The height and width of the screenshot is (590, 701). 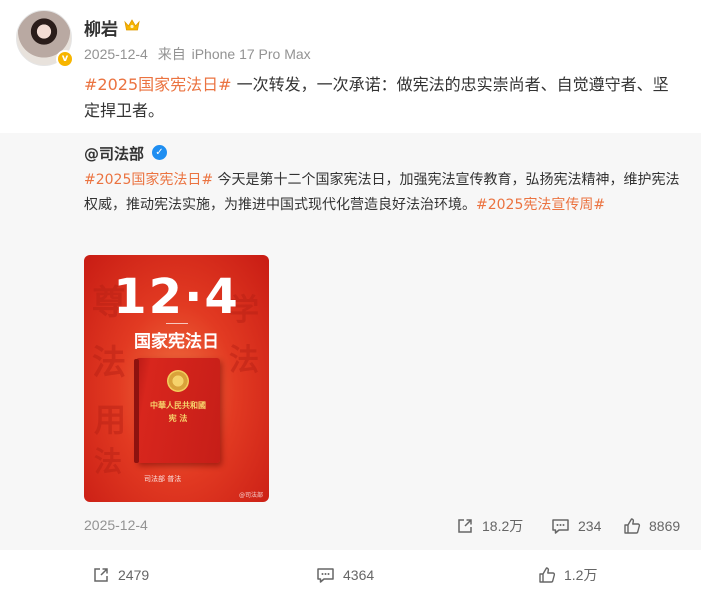 I want to click on author-name: 柳岩, so click(x=101, y=27).